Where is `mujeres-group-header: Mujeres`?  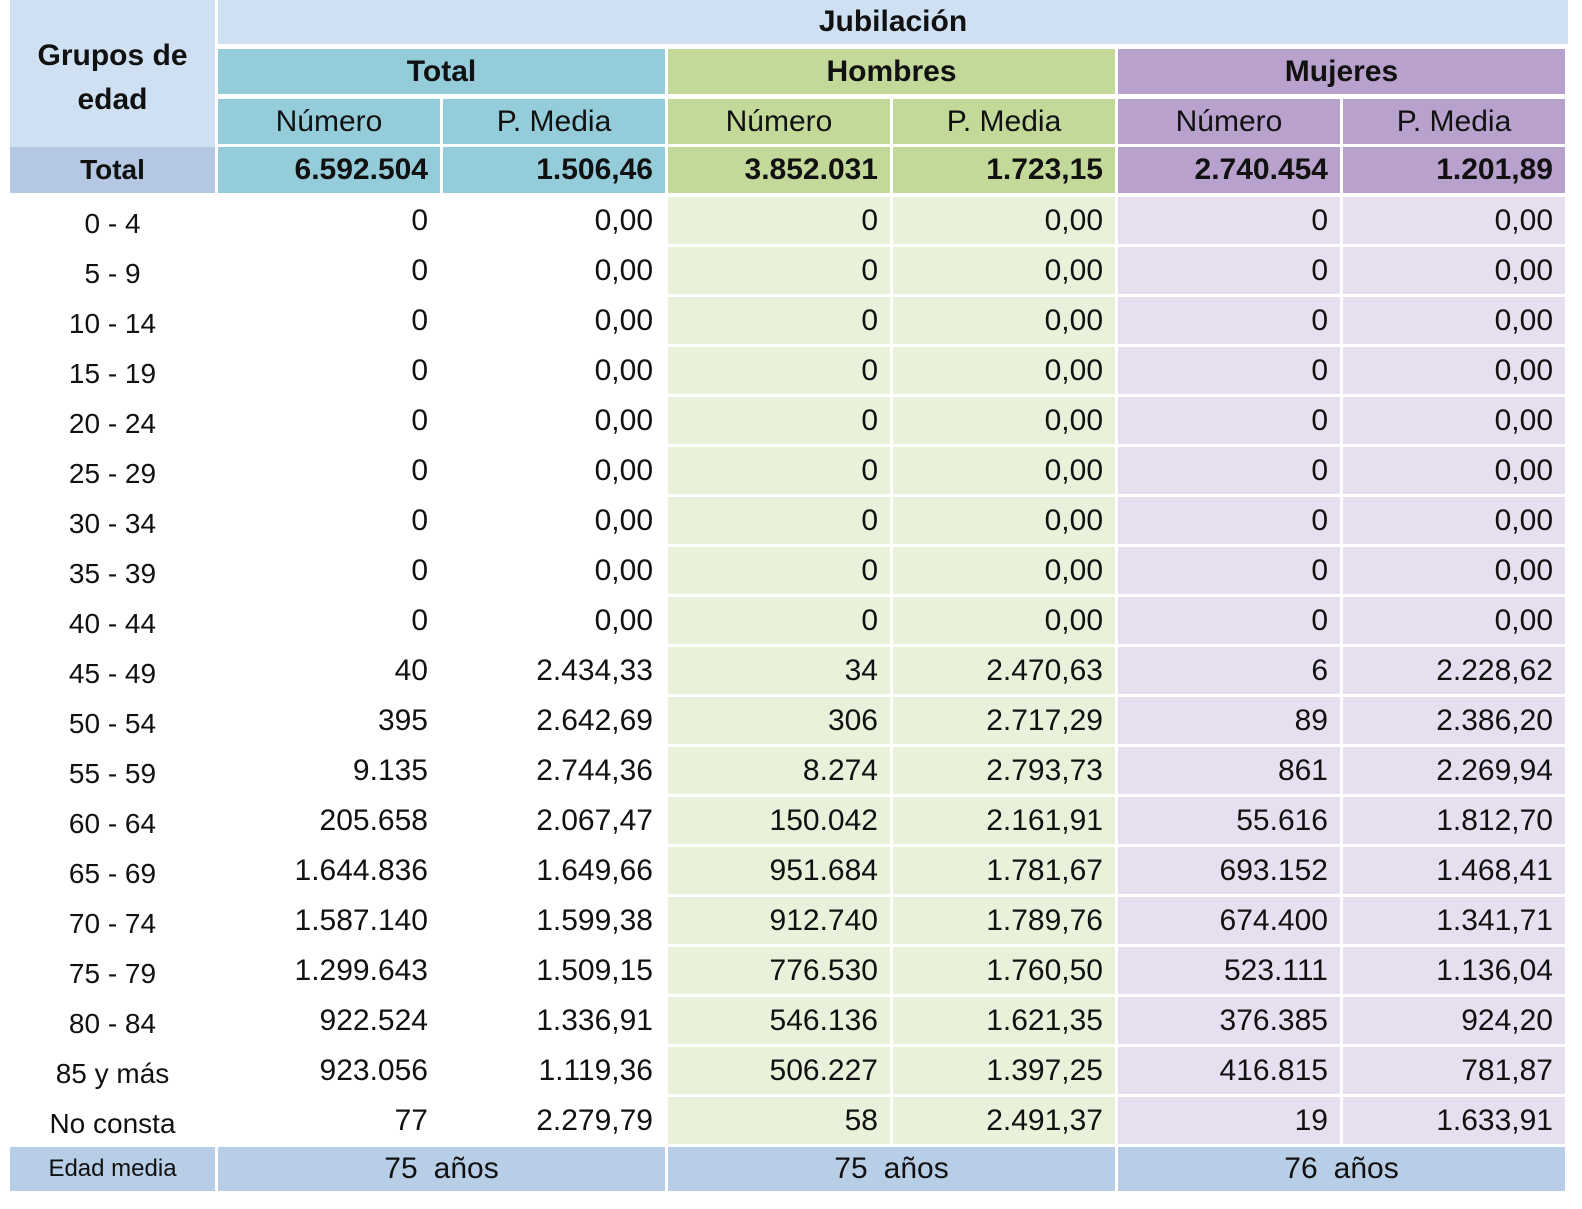
mujeres-group-header: Mujeres is located at coordinates (1343, 74).